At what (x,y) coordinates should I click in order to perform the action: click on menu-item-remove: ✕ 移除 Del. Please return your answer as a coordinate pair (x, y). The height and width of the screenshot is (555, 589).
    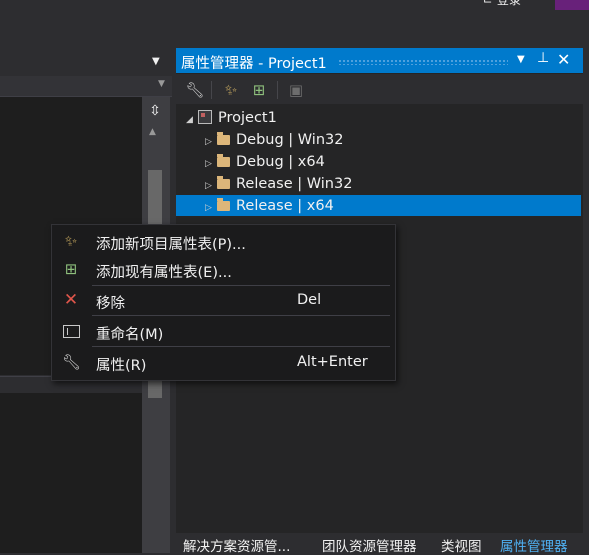
    Looking at the image, I should click on (222, 300).